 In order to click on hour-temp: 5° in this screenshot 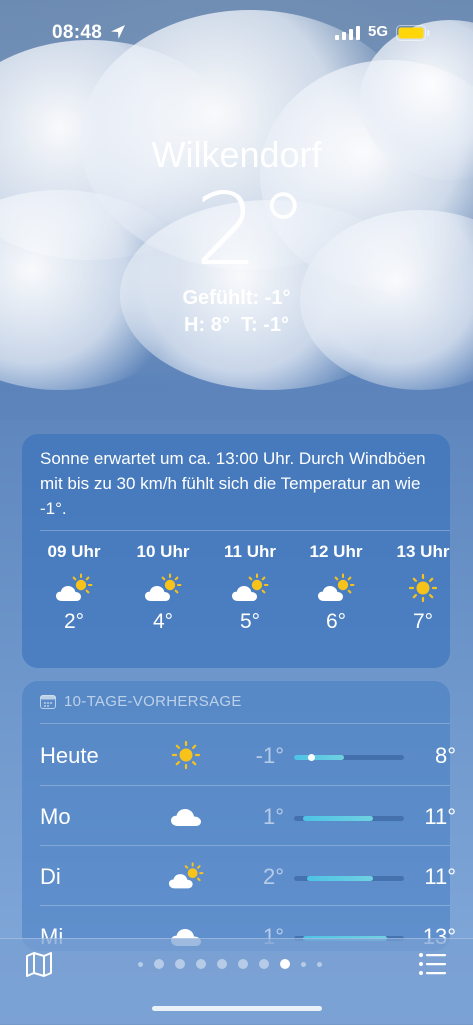, I will do `click(250, 621)`.